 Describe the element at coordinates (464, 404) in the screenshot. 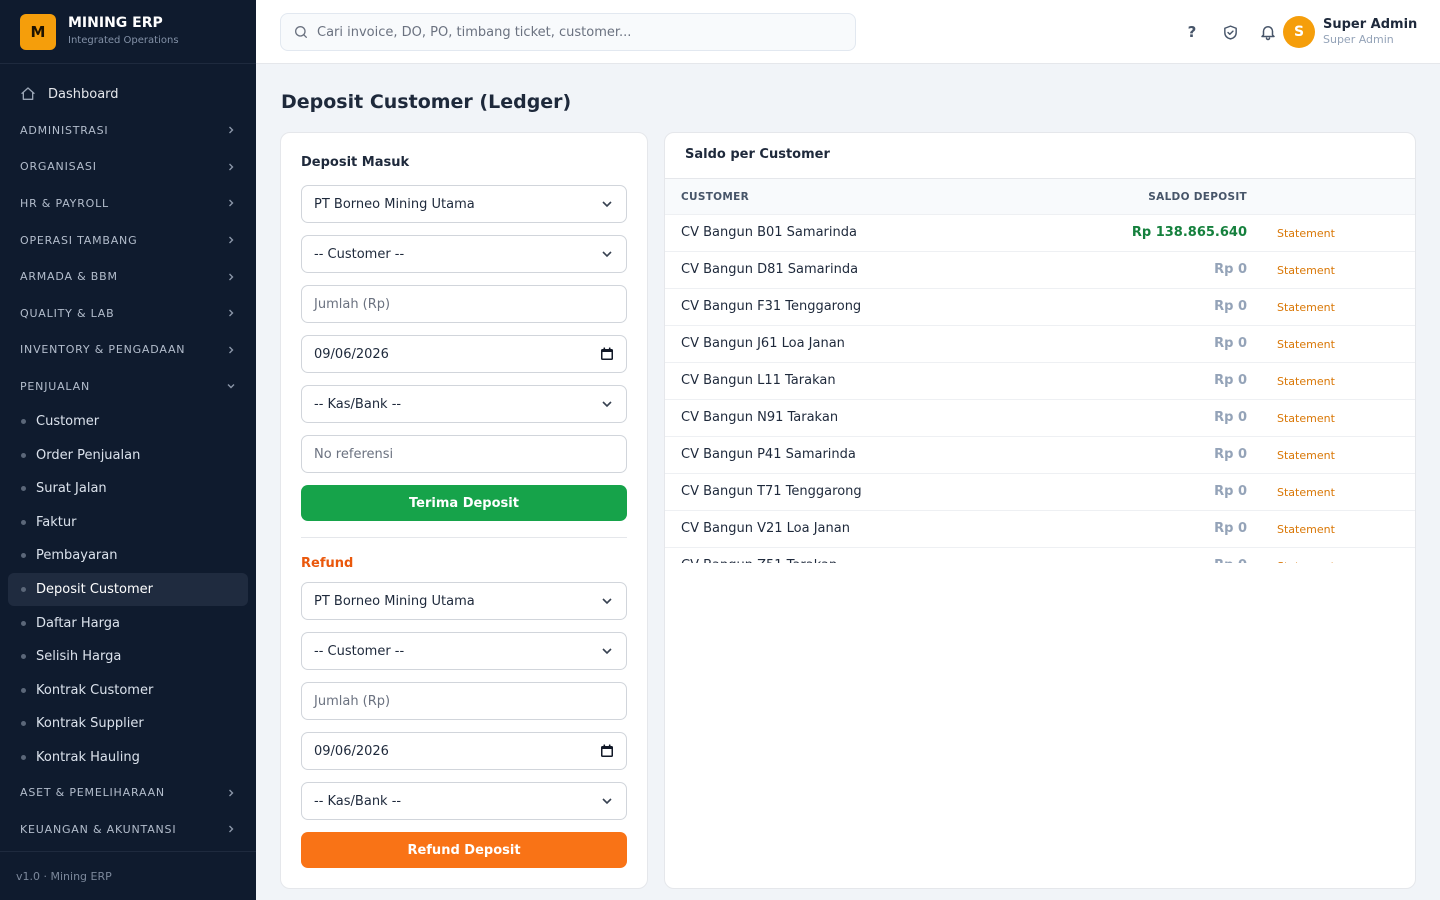

I see `deposit-kasbank-select: -- Kas/Bank --` at that location.